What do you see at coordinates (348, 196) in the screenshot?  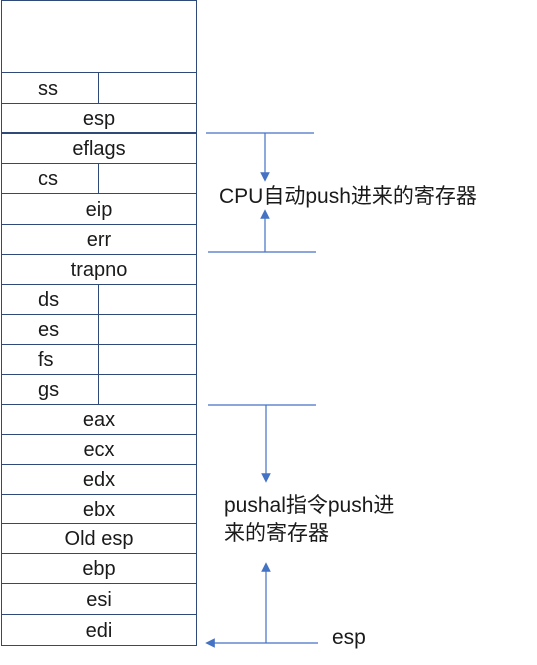 I see `cpu-push-annotation: CPU自动push进来的寄存器` at bounding box center [348, 196].